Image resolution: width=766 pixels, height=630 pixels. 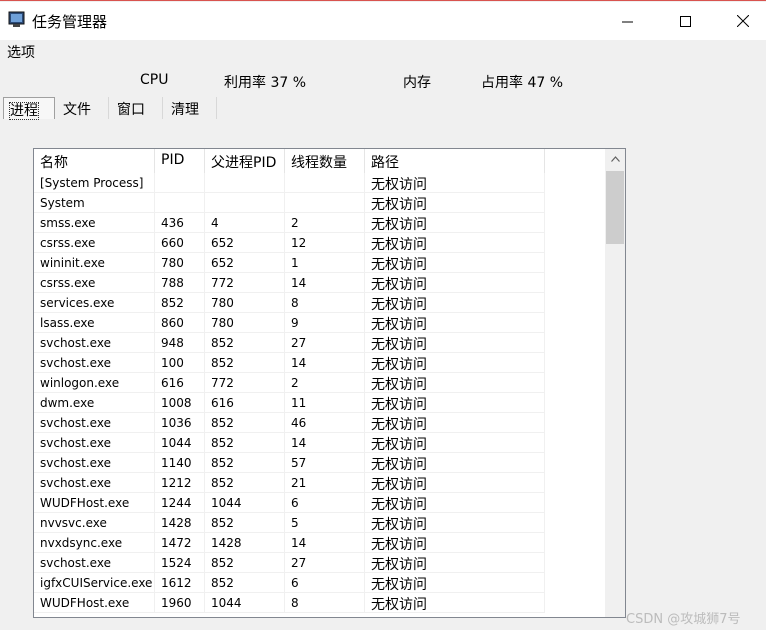 What do you see at coordinates (245, 383) in the screenshot?
I see `cell-parent-pid: 772` at bounding box center [245, 383].